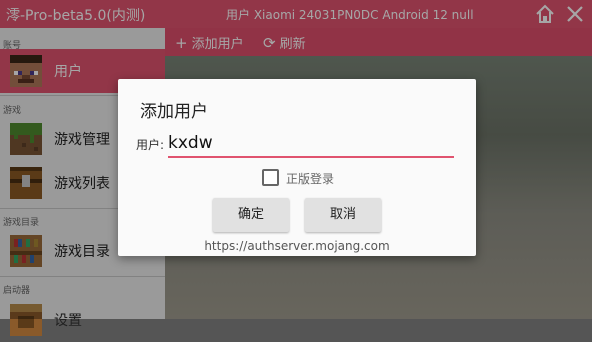 Image resolution: width=592 pixels, height=342 pixels. What do you see at coordinates (270, 177) in the screenshot?
I see `premium-login-checkbox` at bounding box center [270, 177].